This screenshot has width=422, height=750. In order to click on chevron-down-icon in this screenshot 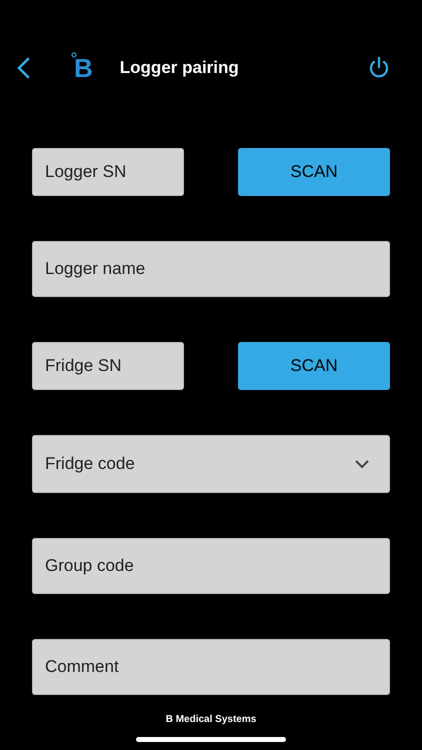, I will do `click(362, 464)`.